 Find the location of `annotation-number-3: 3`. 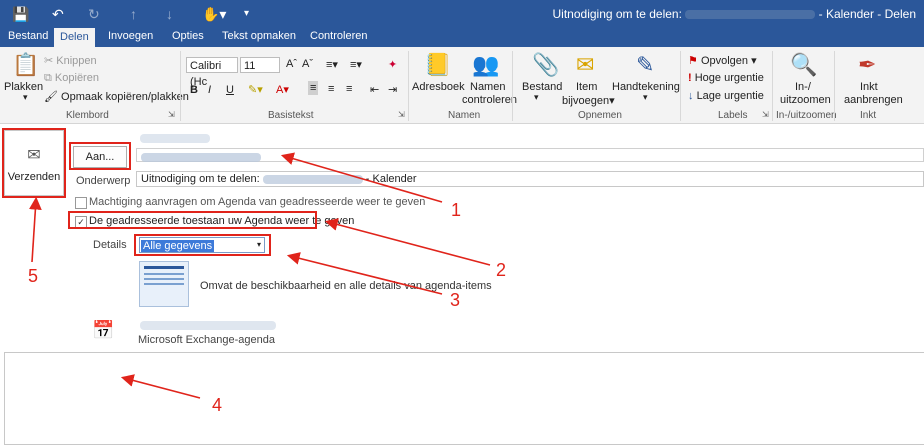

annotation-number-3: 3 is located at coordinates (455, 300).